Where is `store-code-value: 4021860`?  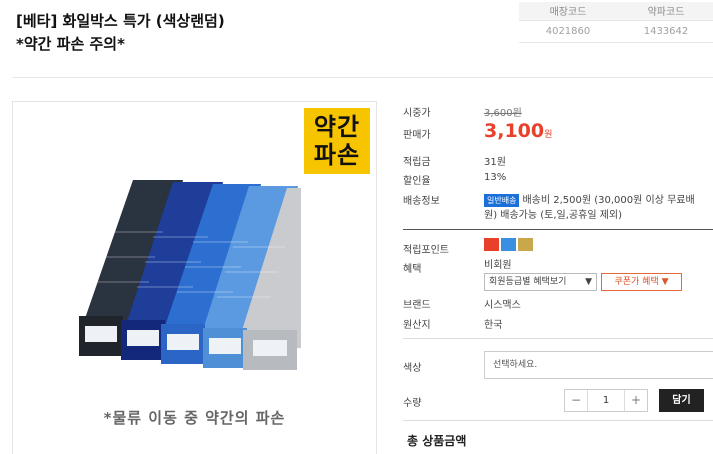 store-code-value: 4021860 is located at coordinates (568, 31).